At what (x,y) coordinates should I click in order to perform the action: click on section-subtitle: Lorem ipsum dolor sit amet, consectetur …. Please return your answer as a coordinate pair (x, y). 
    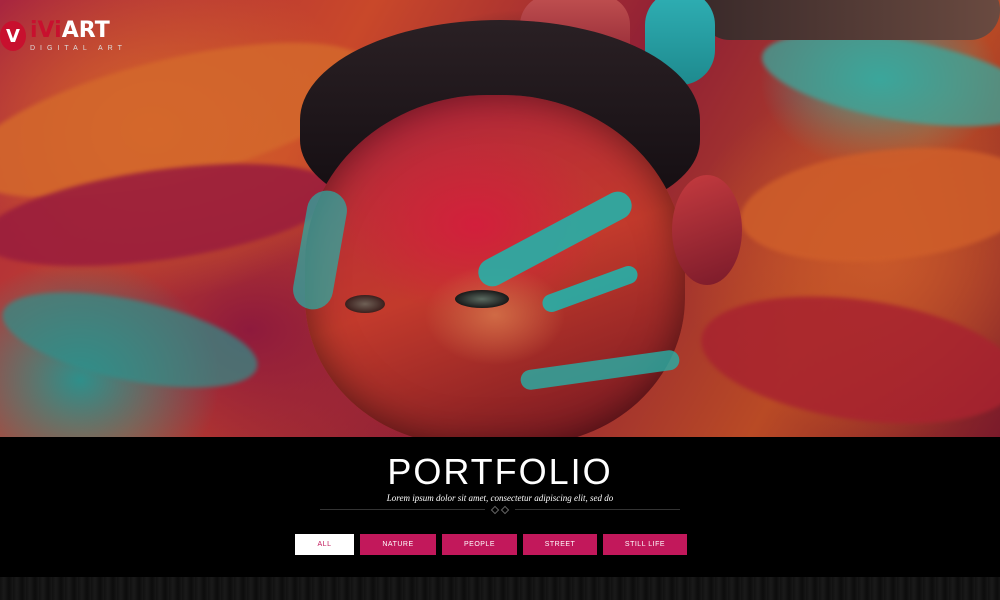
    Looking at the image, I should click on (500, 498).